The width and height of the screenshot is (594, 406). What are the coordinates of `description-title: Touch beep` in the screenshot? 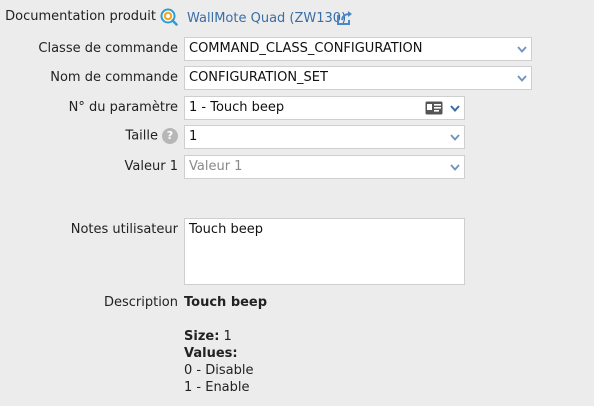 It's located at (226, 302).